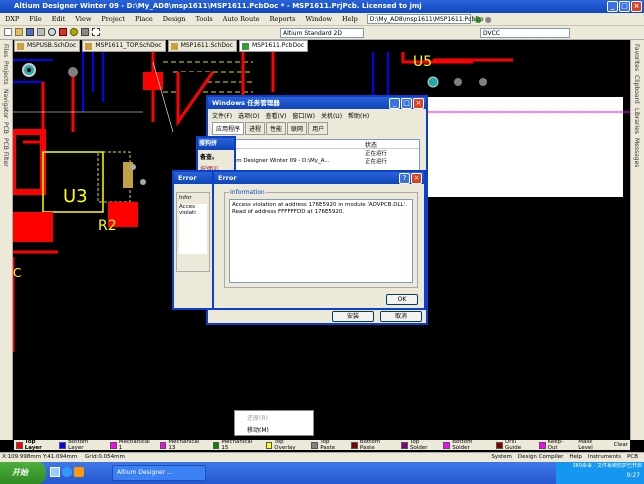 This screenshot has height=484, width=644. What do you see at coordinates (124, 46) in the screenshot?
I see `tab-msp1611-top: MSP1611_TOP.SchDoc` at bounding box center [124, 46].